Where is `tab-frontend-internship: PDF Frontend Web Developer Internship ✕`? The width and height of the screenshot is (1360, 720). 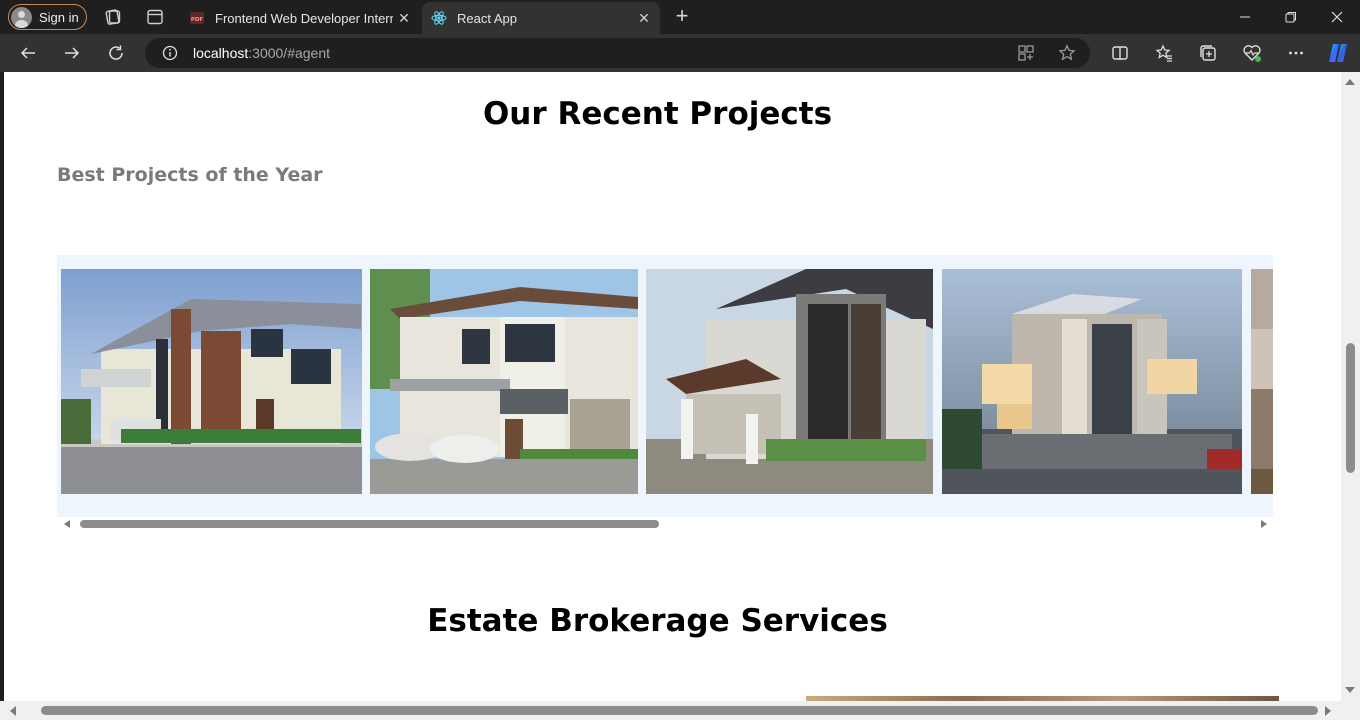 tab-frontend-internship: PDF Frontend Web Developer Internship ✕ is located at coordinates (300, 18).